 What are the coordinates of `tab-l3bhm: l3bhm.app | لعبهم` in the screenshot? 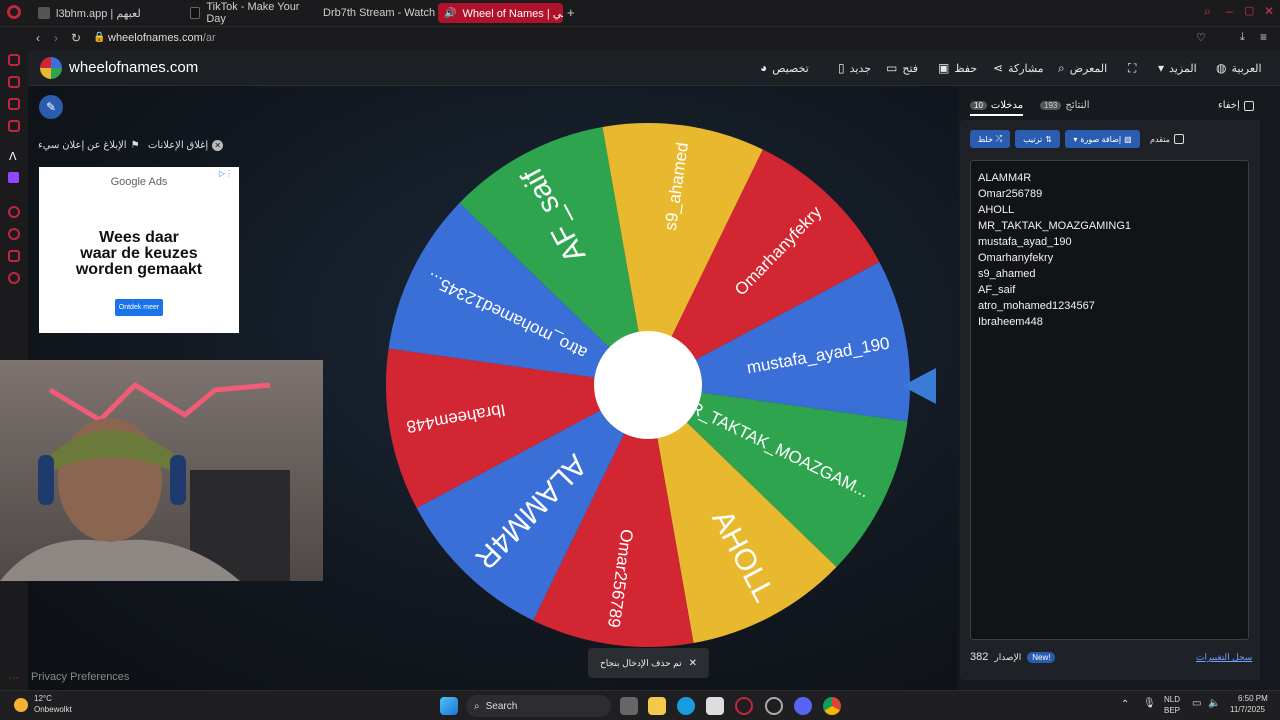 It's located at (107, 13).